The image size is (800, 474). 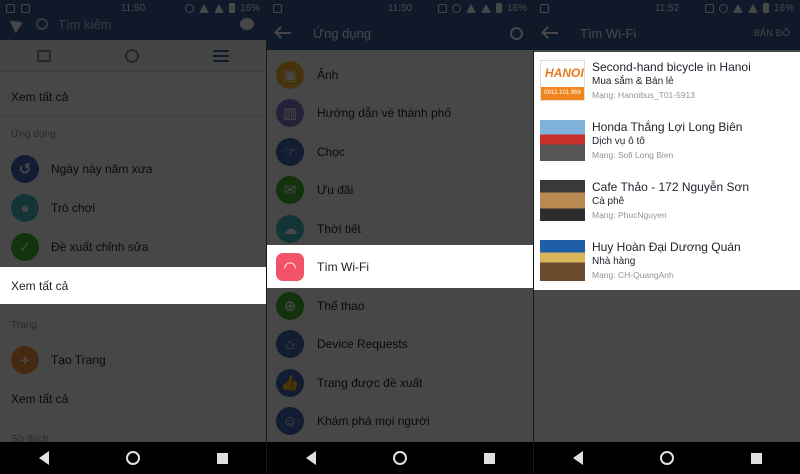 I want to click on tab-bar, so click(x=133, y=56).